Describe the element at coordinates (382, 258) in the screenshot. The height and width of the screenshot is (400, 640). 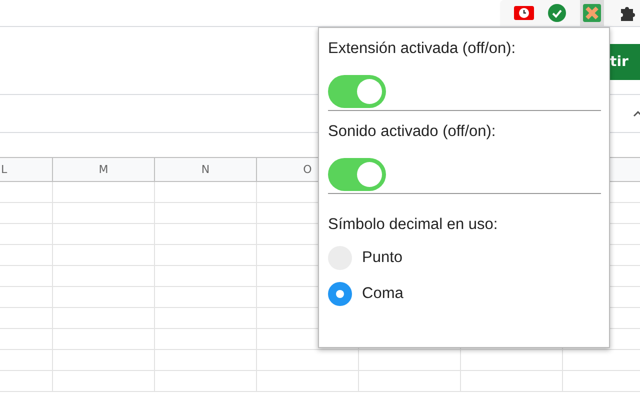
I see `radio-label: Punto` at that location.